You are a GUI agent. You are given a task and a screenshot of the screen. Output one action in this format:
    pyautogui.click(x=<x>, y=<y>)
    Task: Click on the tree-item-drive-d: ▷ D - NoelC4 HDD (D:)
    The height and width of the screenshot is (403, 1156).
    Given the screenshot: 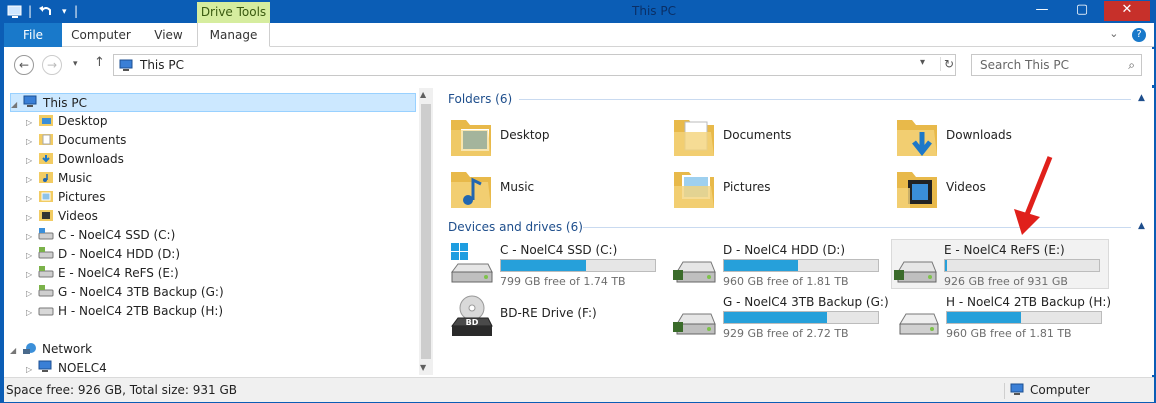 What is the action you would take?
    pyautogui.click(x=103, y=254)
    